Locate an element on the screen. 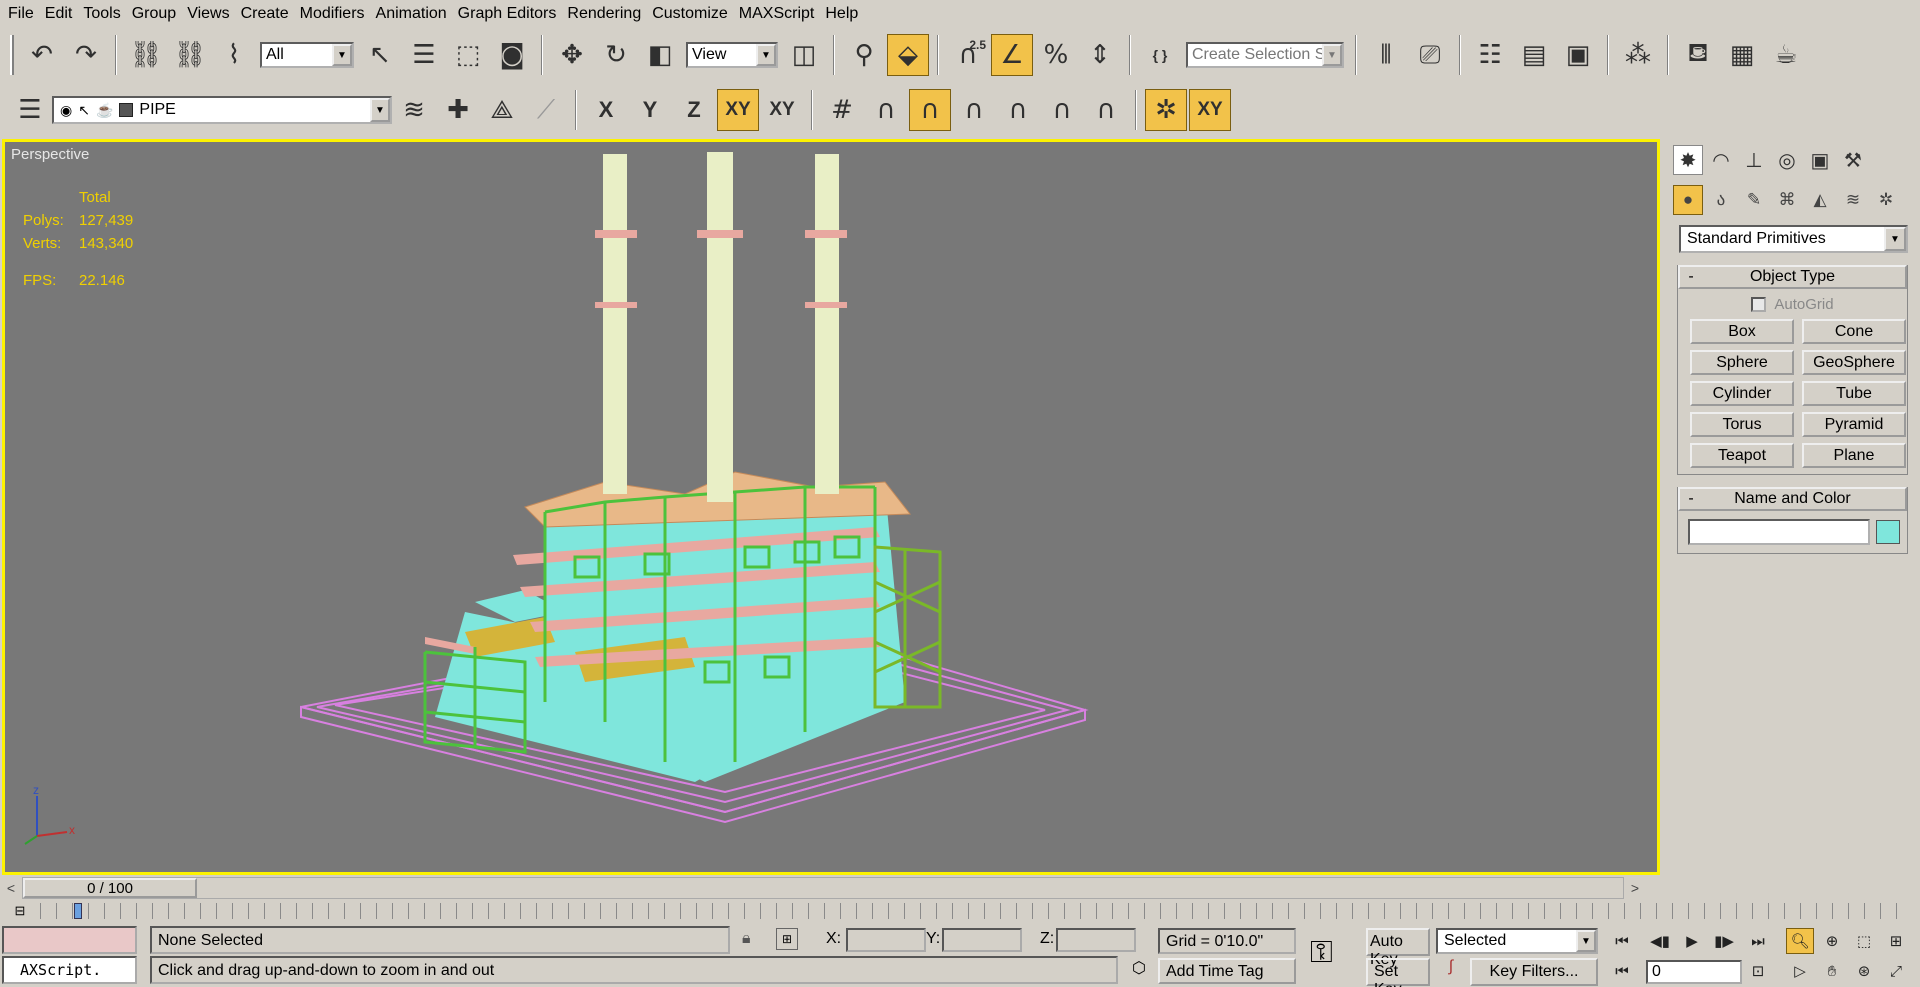  align-icon: ⎚ is located at coordinates (1430, 55).